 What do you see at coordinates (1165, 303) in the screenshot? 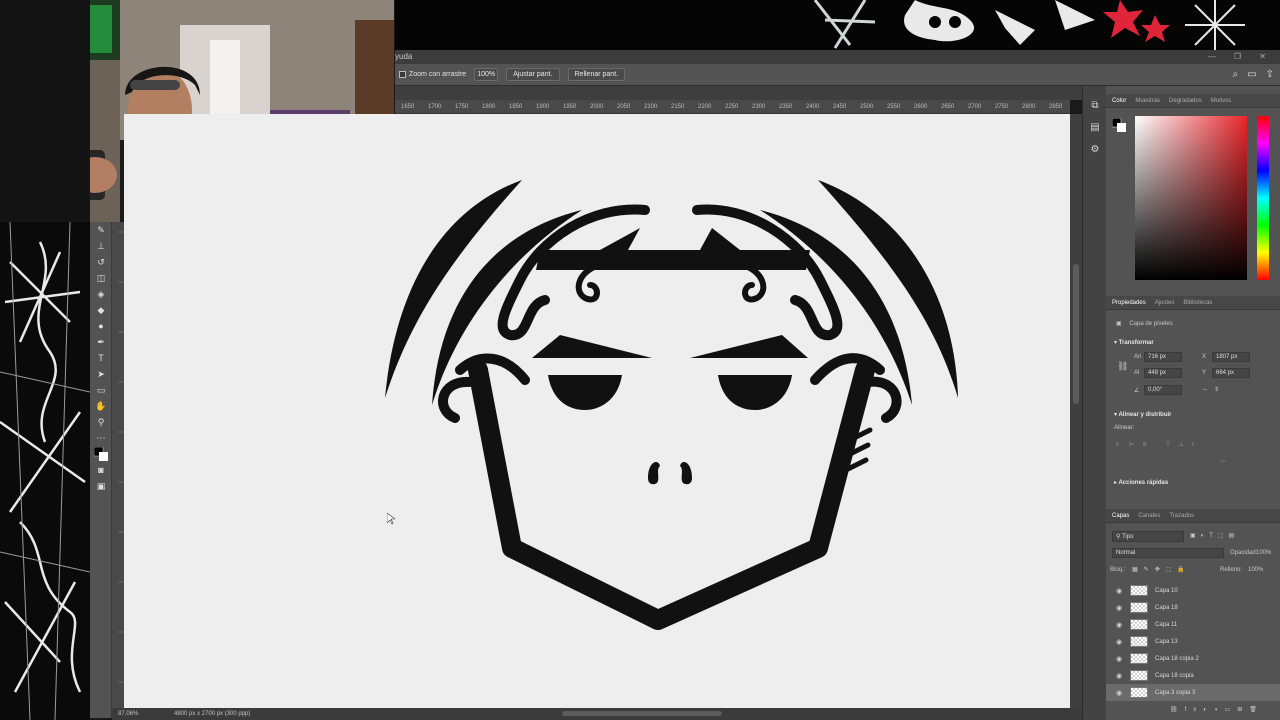
I see `tab-adjustments: Ajustes` at bounding box center [1165, 303].